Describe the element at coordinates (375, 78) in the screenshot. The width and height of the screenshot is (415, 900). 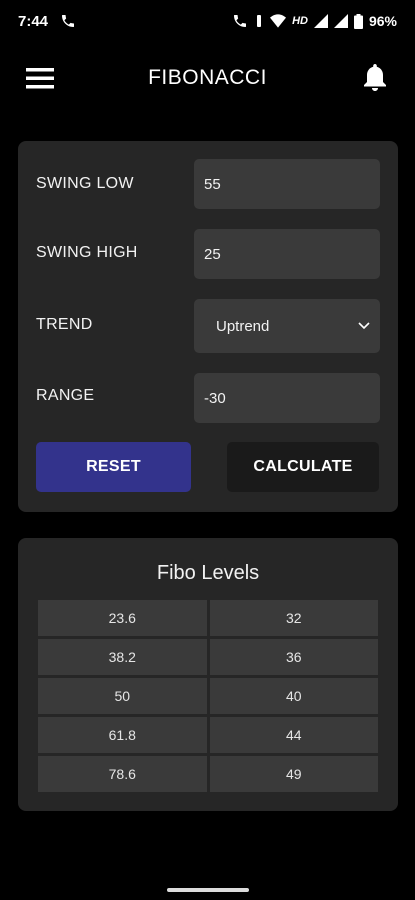
I see `bell-icon` at that location.